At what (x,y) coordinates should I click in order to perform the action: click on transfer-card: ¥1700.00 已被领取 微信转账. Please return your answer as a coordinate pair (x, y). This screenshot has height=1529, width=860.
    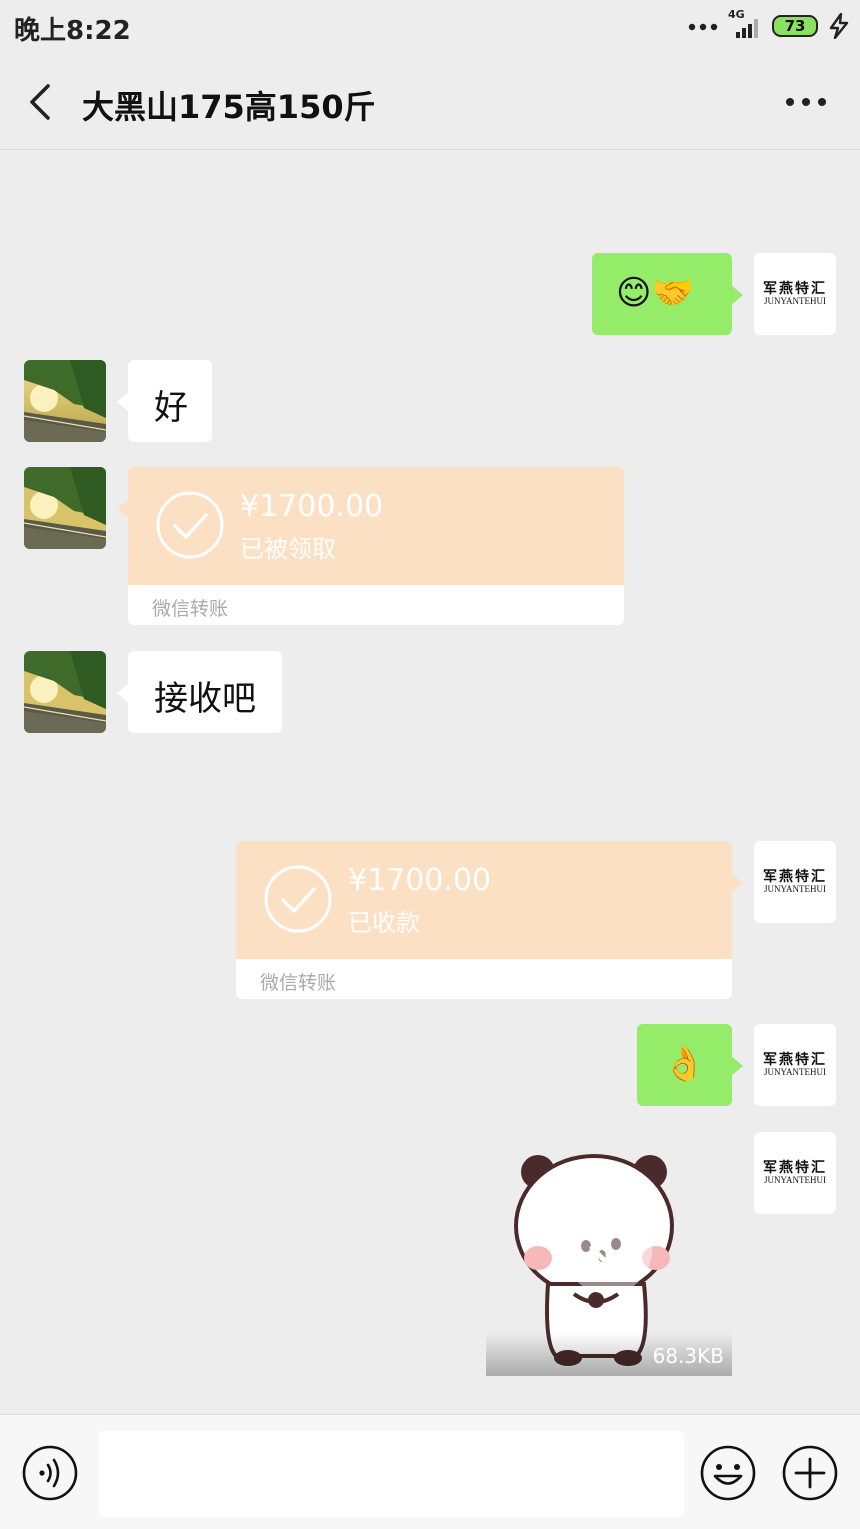
    Looking at the image, I should click on (370, 546).